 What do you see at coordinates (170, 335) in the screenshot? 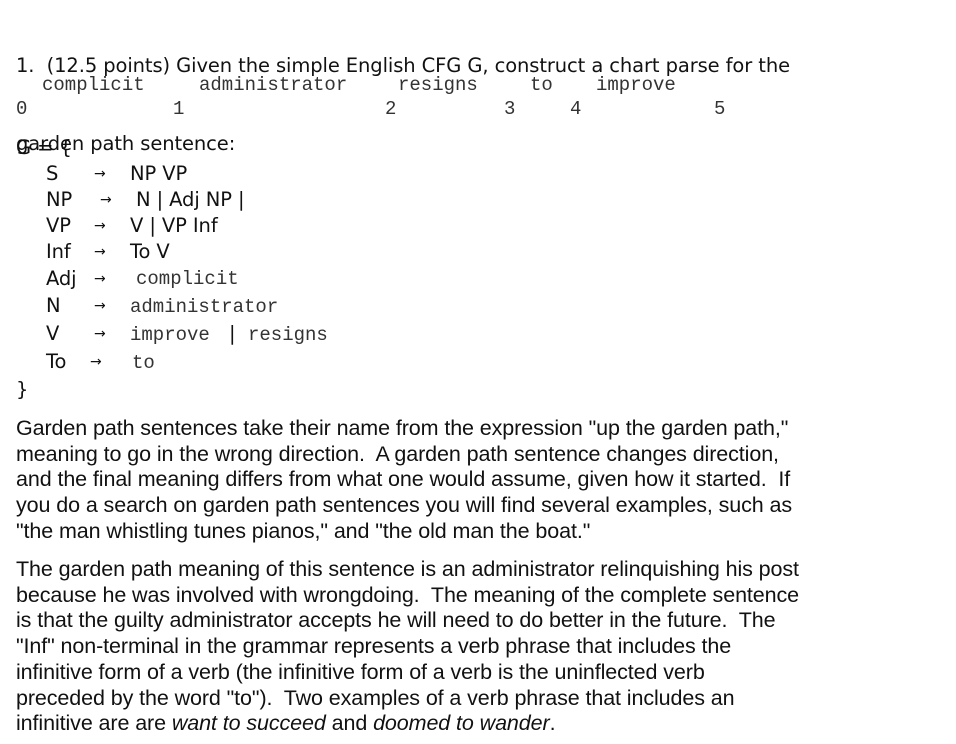
I see `rule-rhs-terminal: improve` at bounding box center [170, 335].